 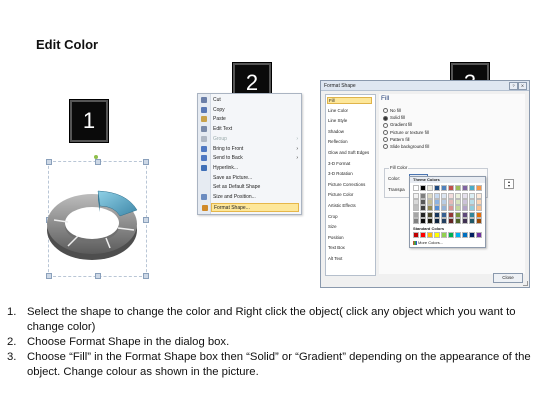 What do you see at coordinates (349, 100) in the screenshot?
I see `dialog-nav-item: Fill` at bounding box center [349, 100].